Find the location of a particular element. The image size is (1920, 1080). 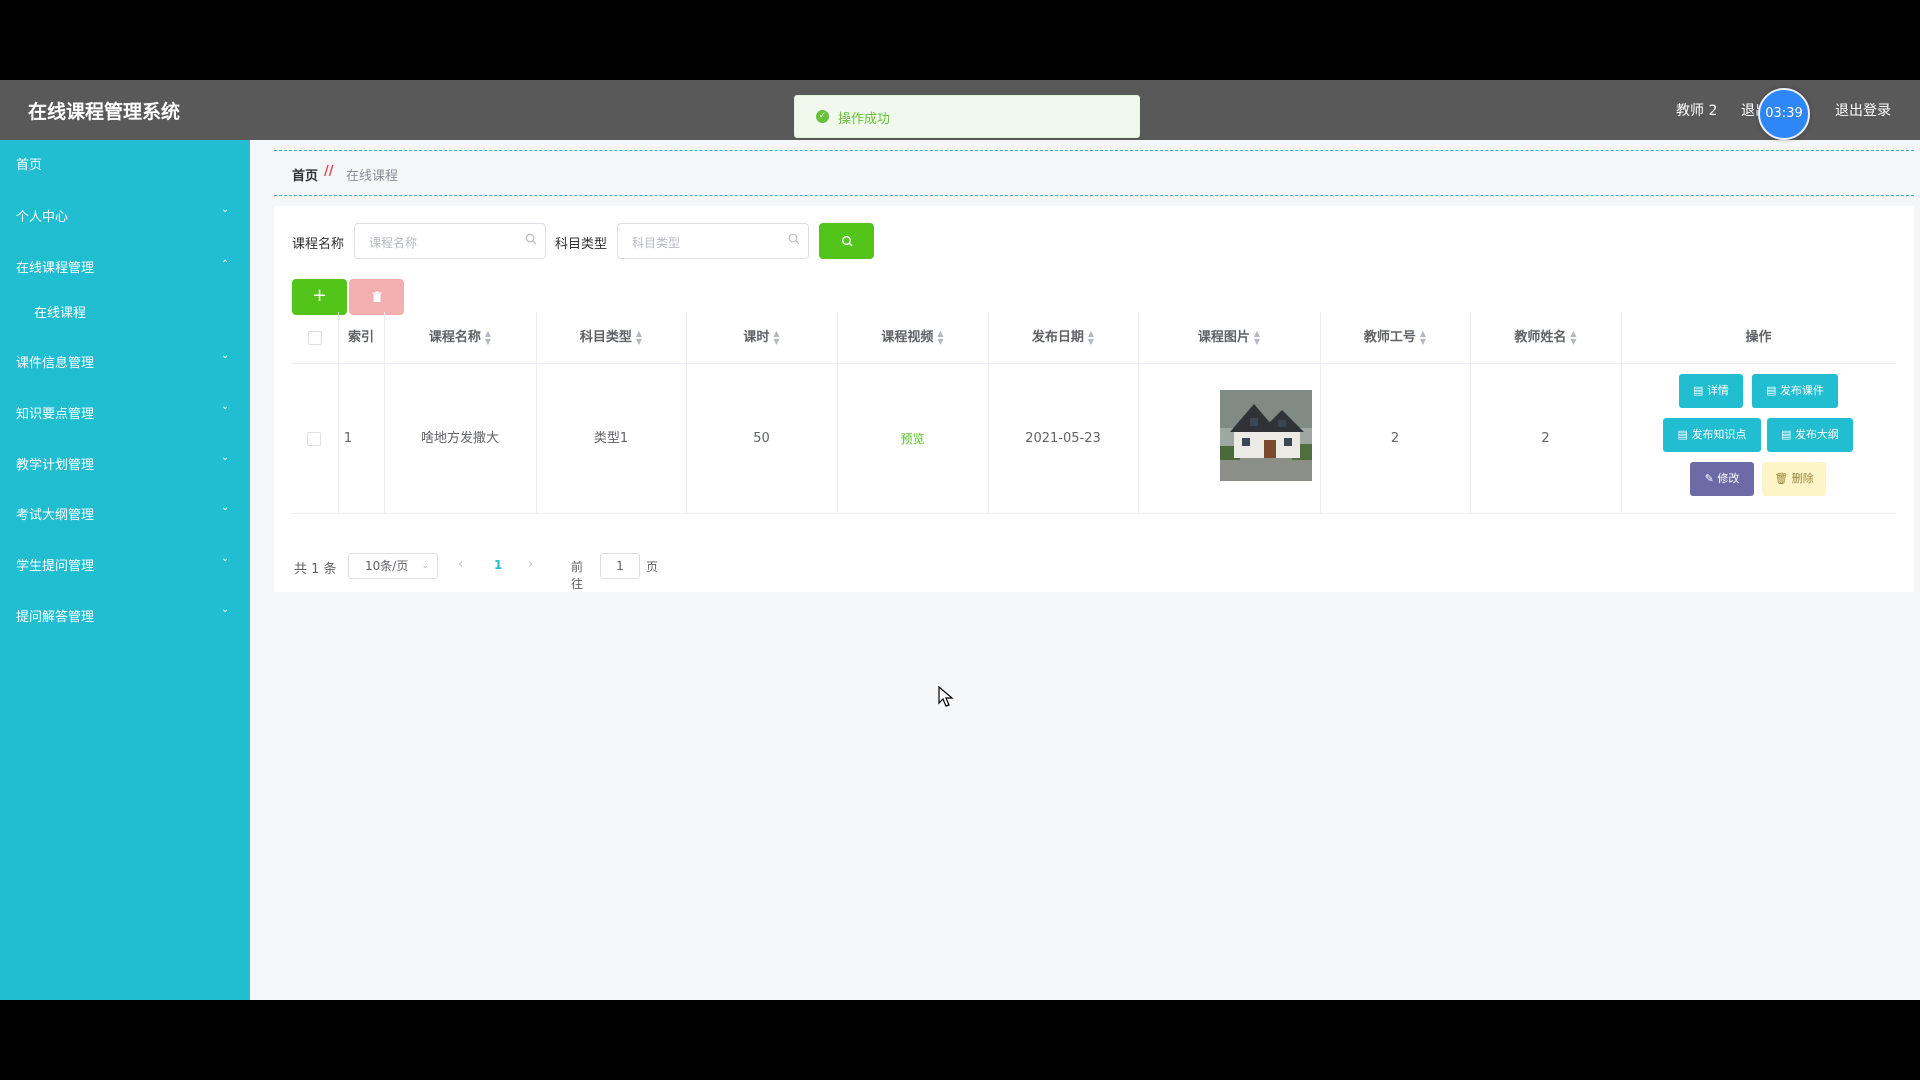

cell-teacher-name: 2 is located at coordinates (1545, 438).